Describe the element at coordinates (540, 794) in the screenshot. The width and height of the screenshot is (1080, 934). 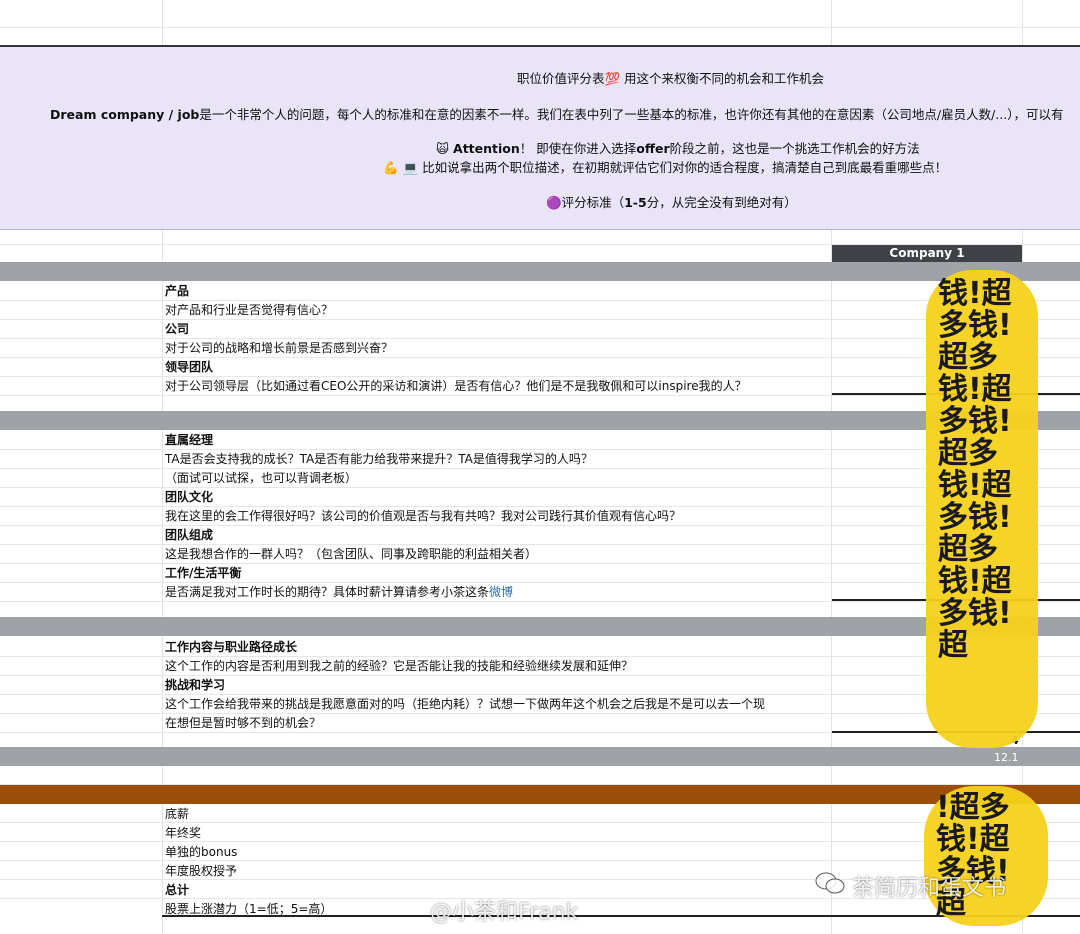
I see `compensation-band` at that location.